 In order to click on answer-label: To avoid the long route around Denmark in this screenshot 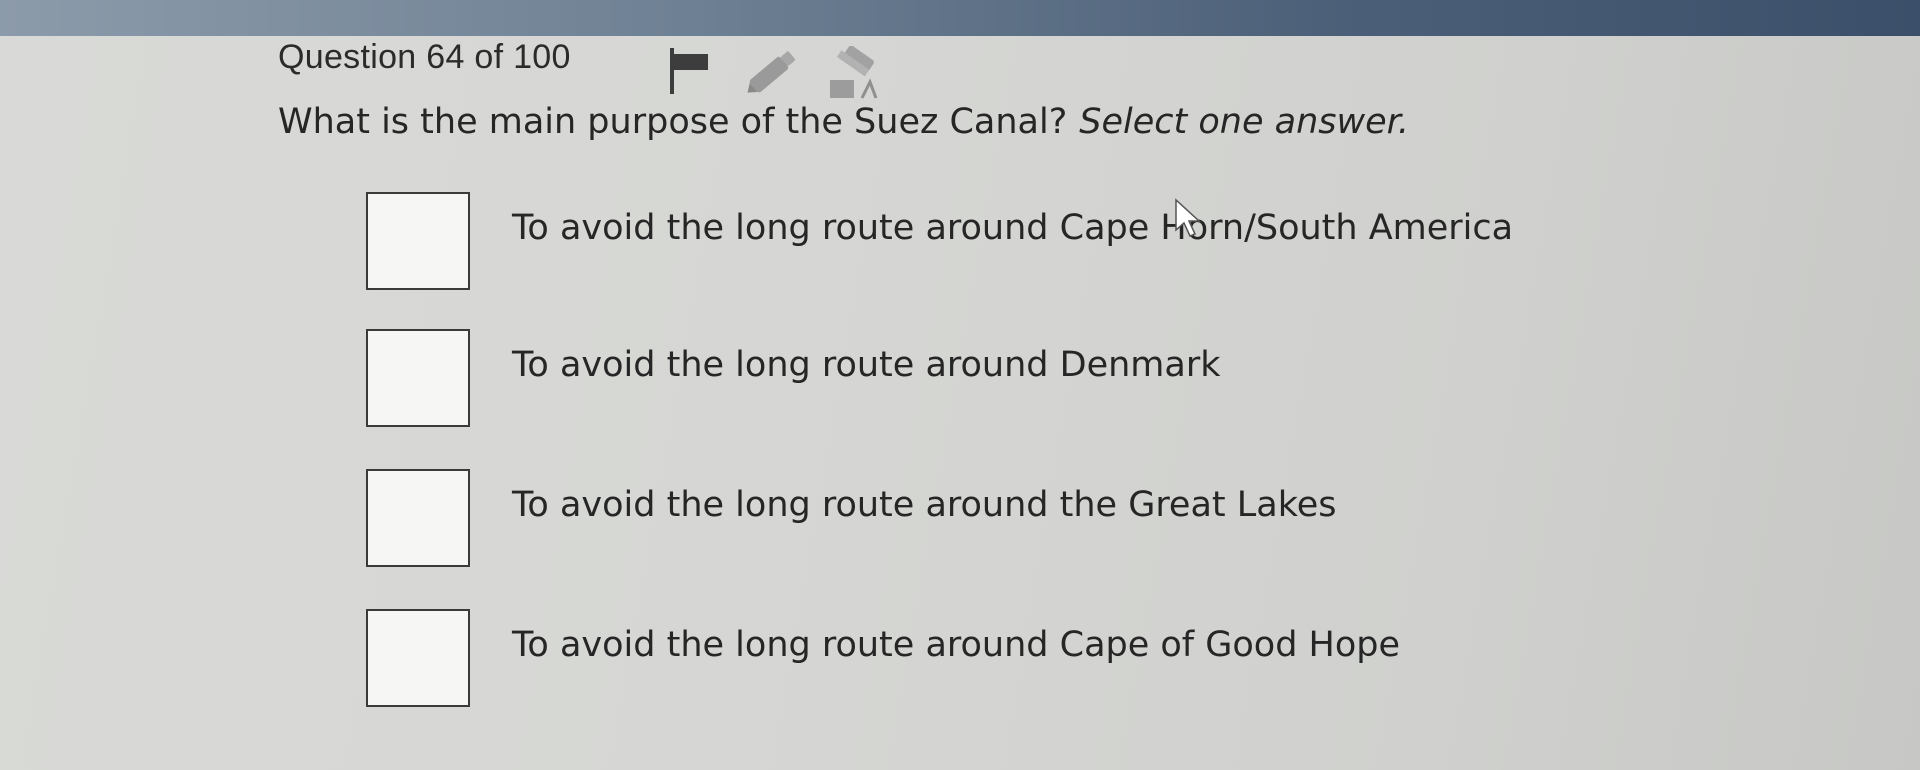, I will do `click(866, 365)`.